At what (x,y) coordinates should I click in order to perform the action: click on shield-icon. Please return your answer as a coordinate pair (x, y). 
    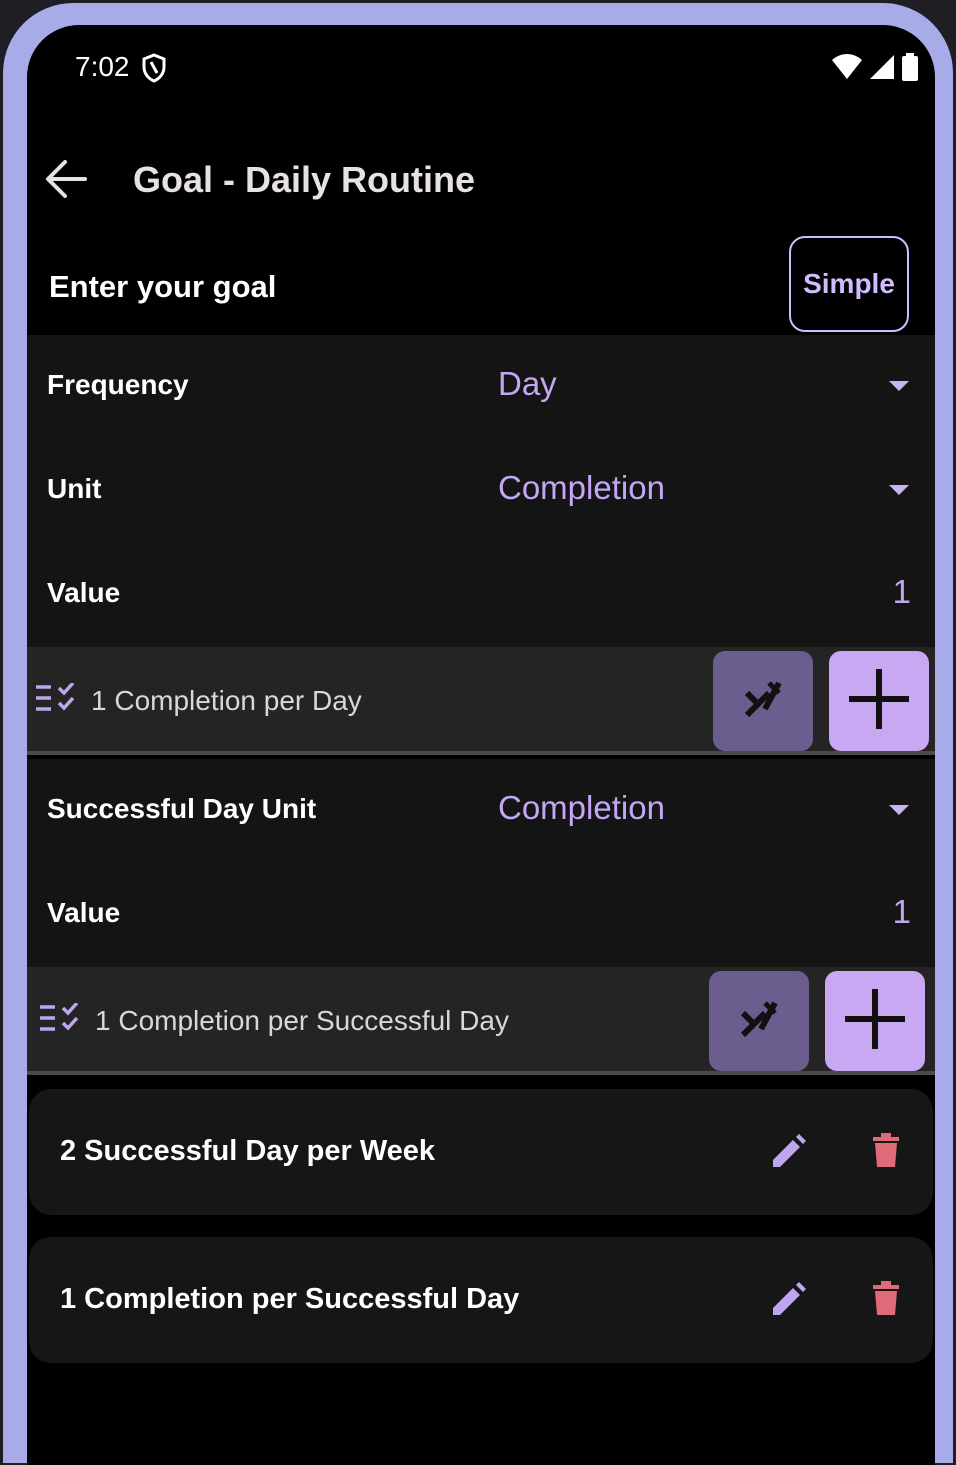
    Looking at the image, I should click on (154, 70).